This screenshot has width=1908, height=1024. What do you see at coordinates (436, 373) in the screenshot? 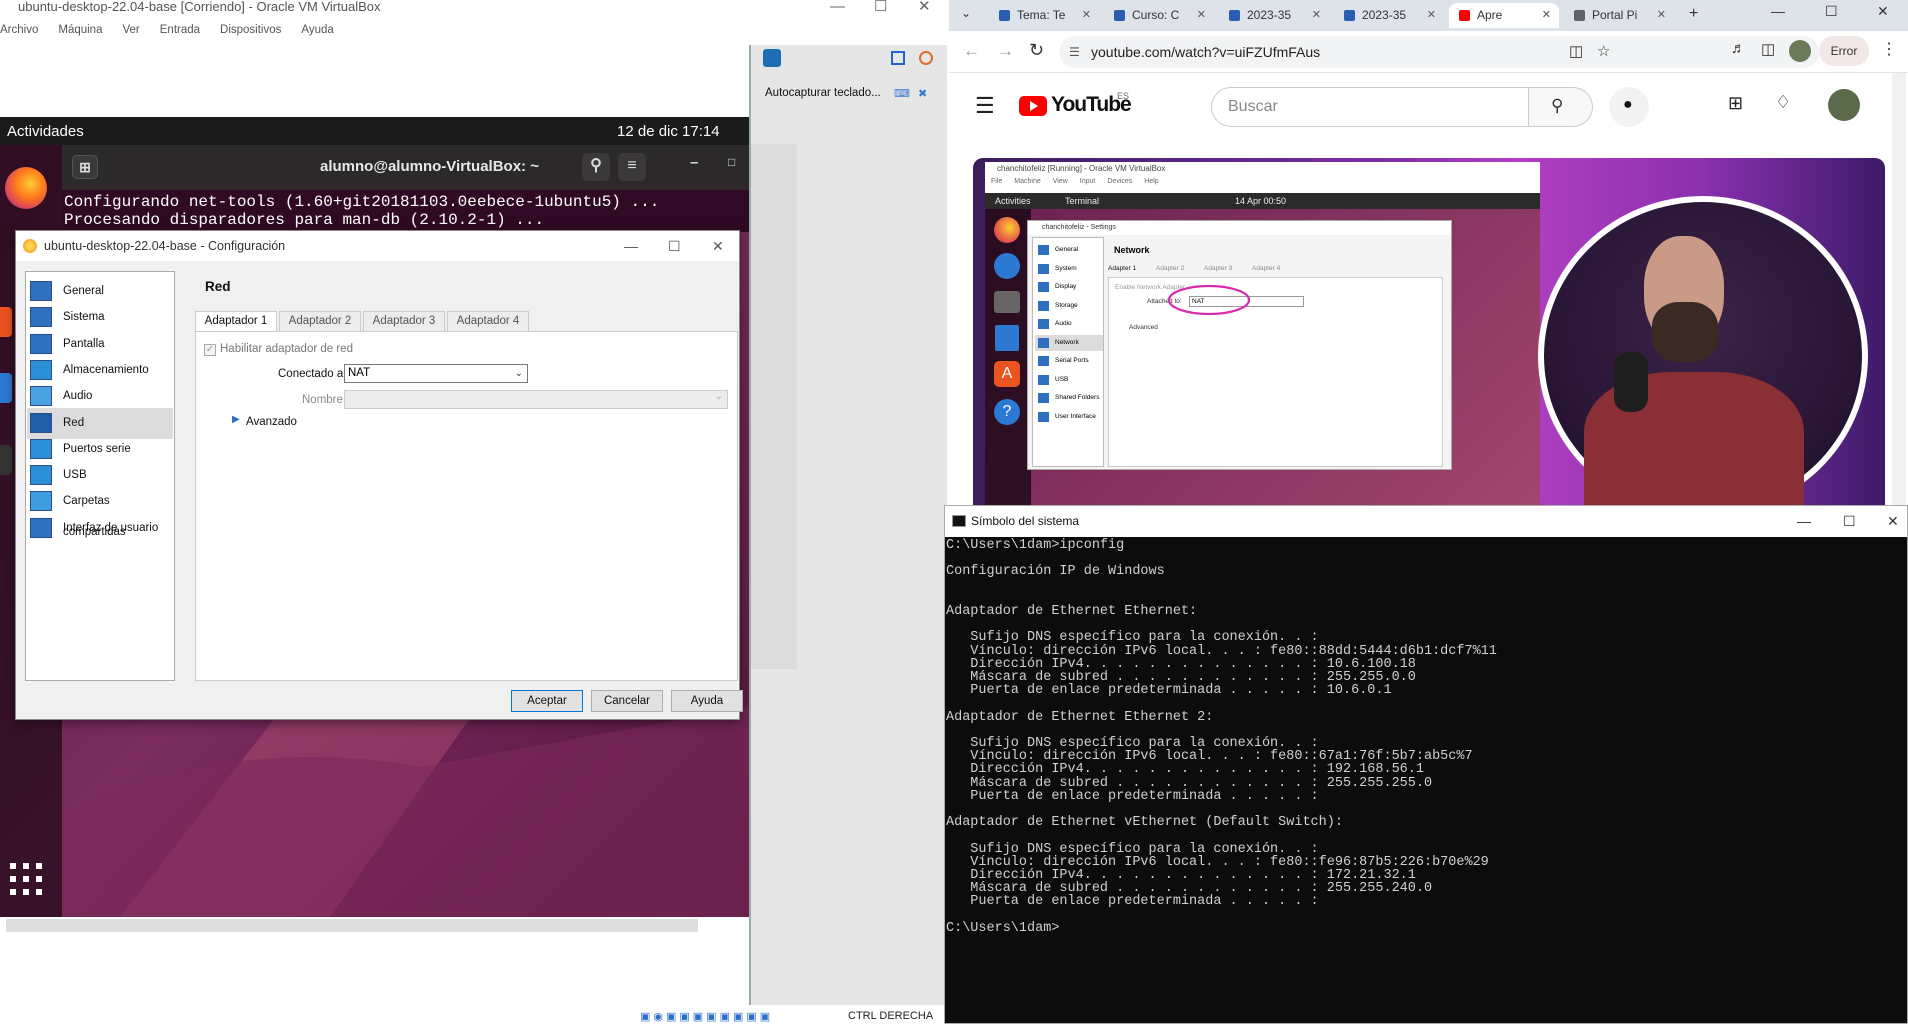
I see `attached-to-select: NAT ⌄` at bounding box center [436, 373].